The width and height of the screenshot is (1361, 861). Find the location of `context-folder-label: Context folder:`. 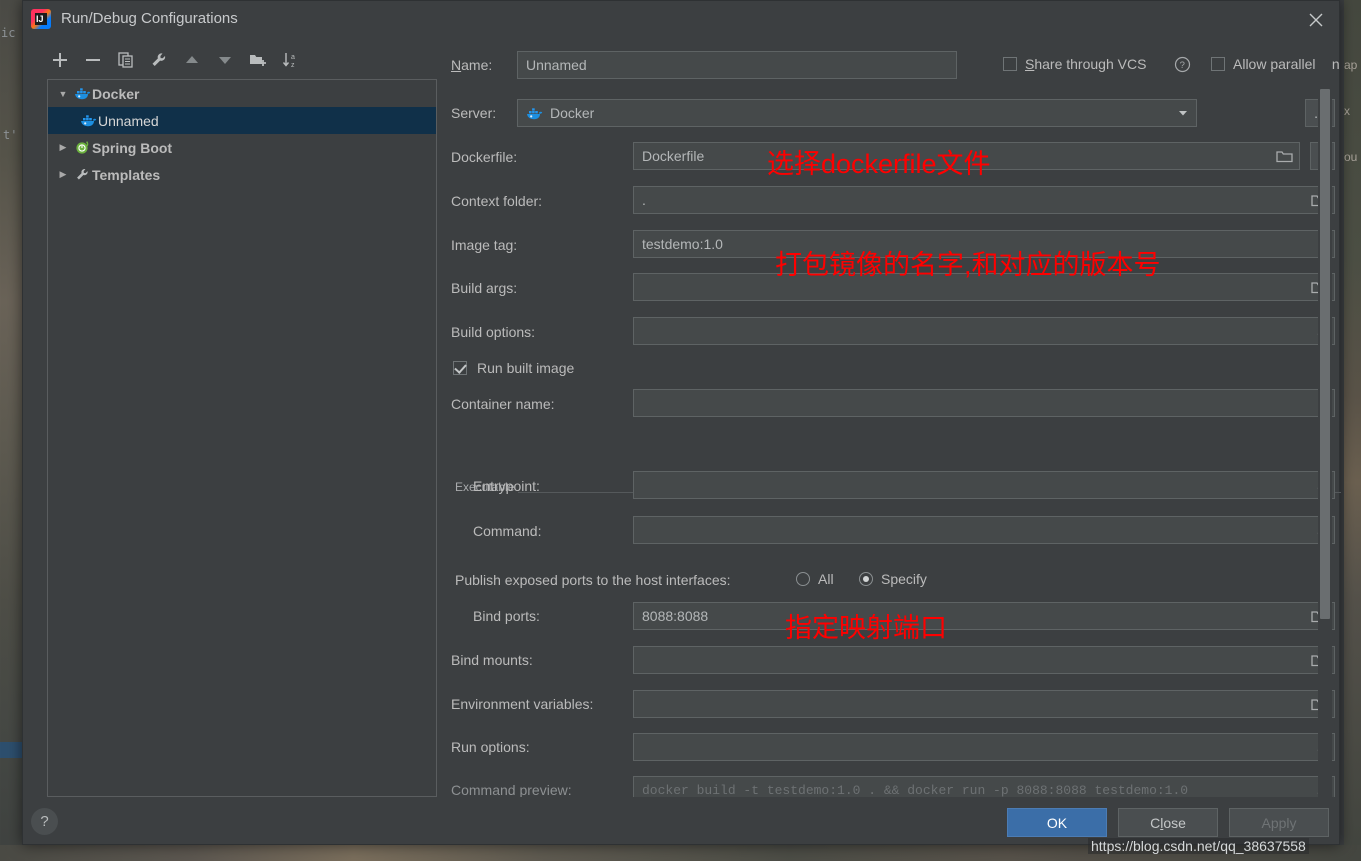

context-folder-label: Context folder: is located at coordinates (497, 201).